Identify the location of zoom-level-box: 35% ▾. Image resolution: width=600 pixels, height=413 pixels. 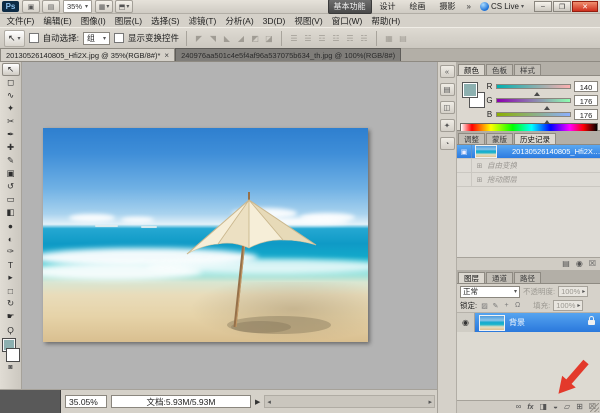
(78, 6).